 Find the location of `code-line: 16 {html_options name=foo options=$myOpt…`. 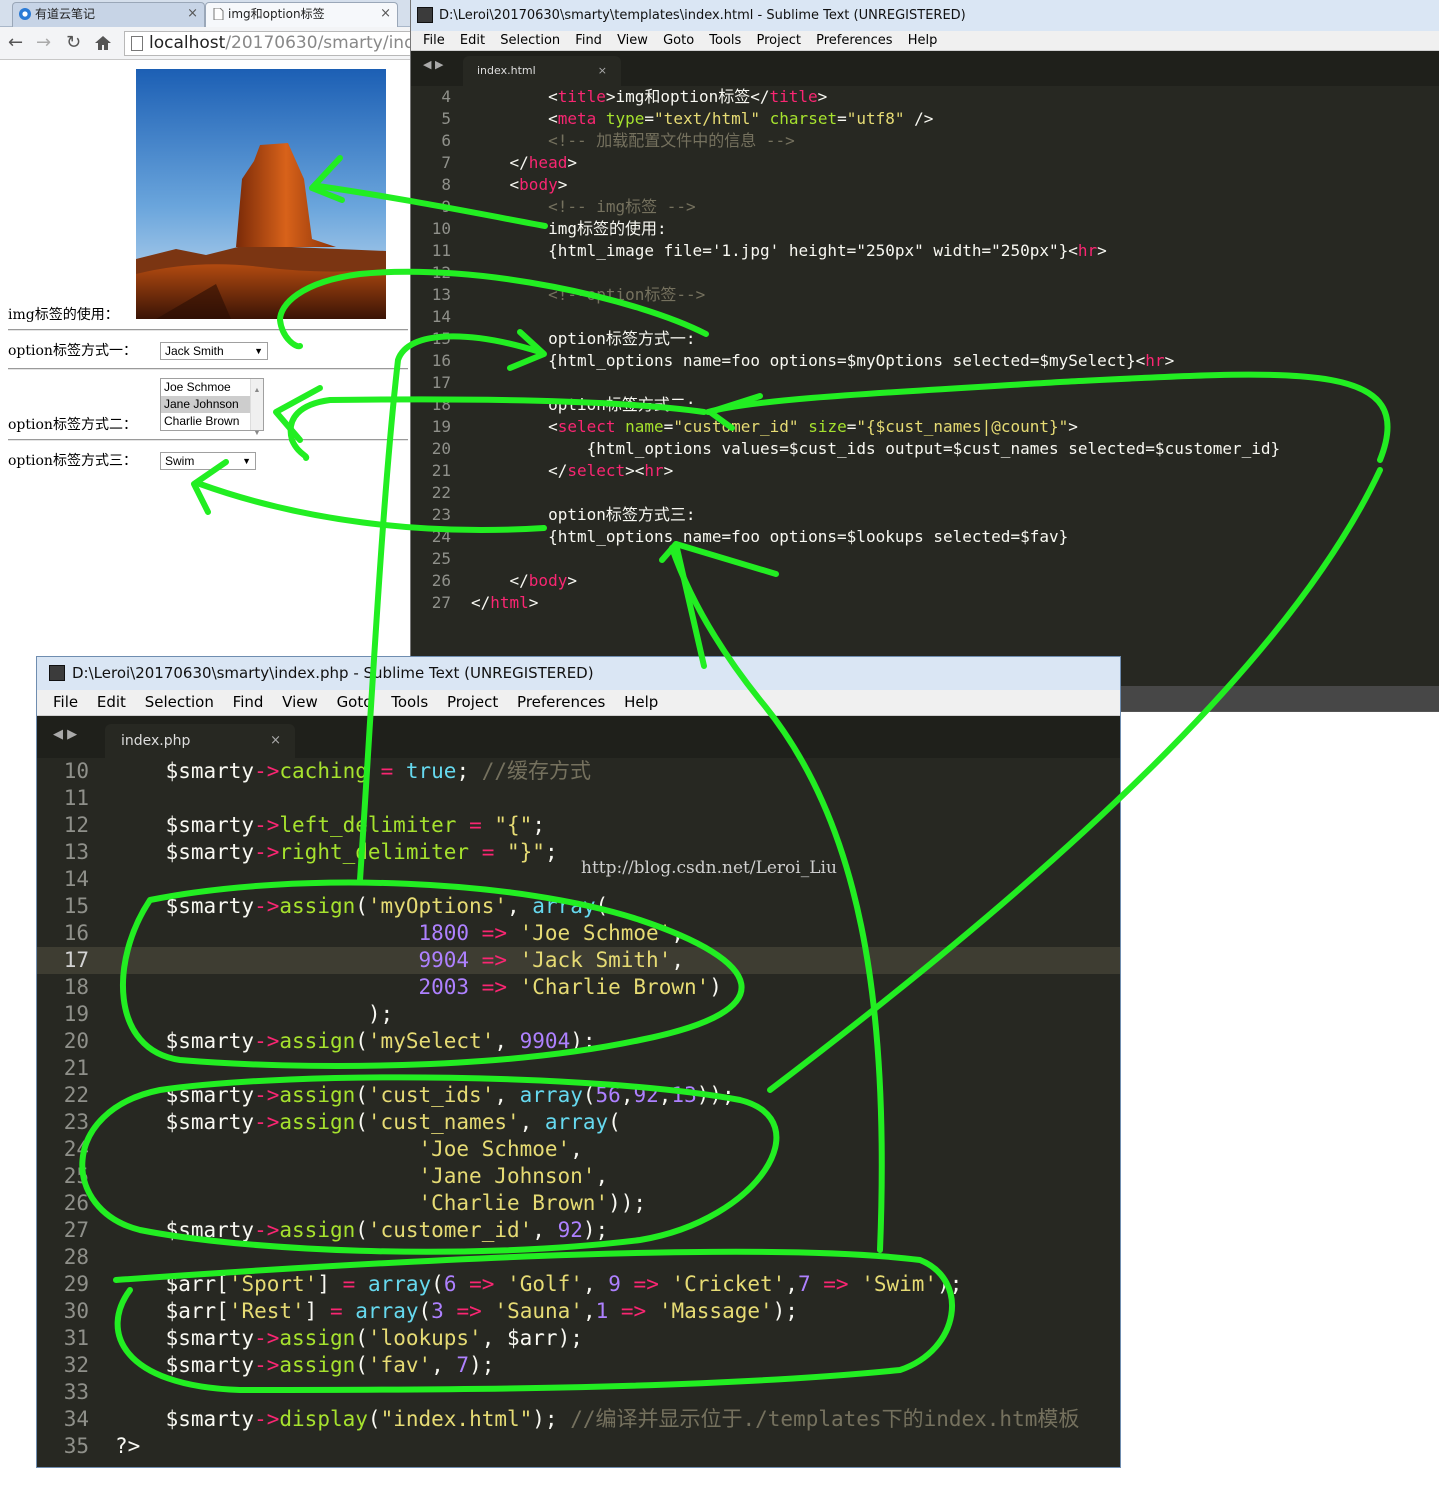

code-line: 16 {html_options name=foo options=$myOpt… is located at coordinates (925, 361).